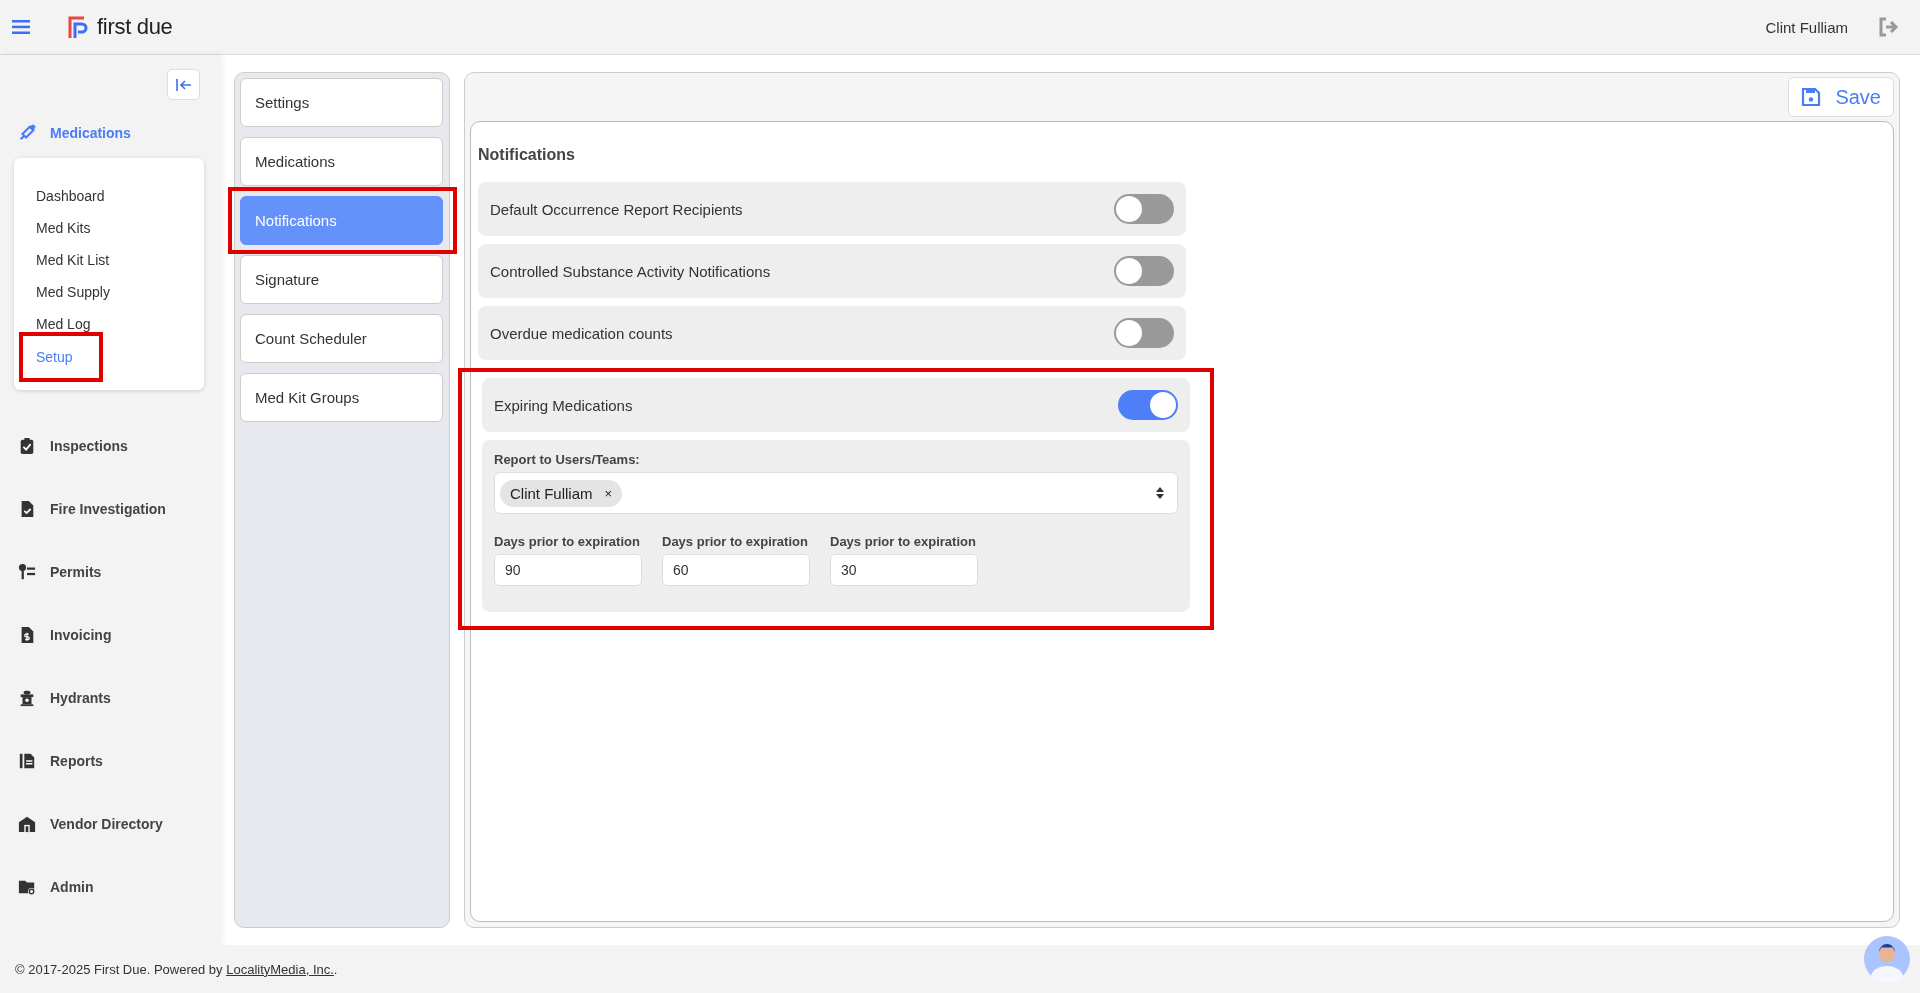 This screenshot has width=1920, height=993. Describe the element at coordinates (904, 570) in the screenshot. I see `input-field: 30` at that location.